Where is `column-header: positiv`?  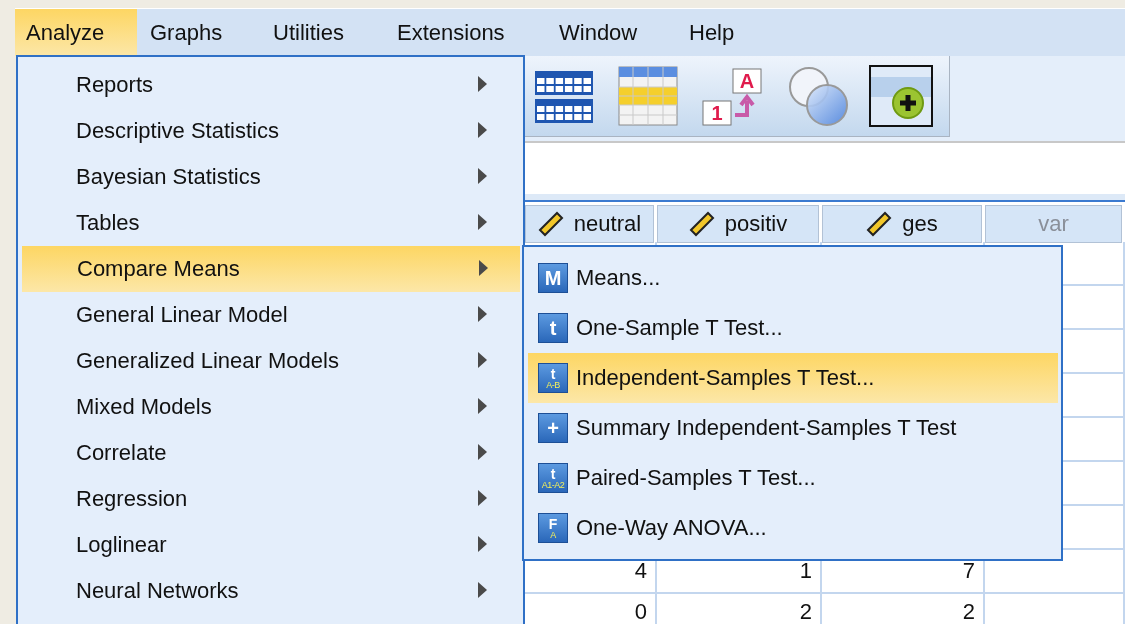
column-header: positiv is located at coordinates (738, 224).